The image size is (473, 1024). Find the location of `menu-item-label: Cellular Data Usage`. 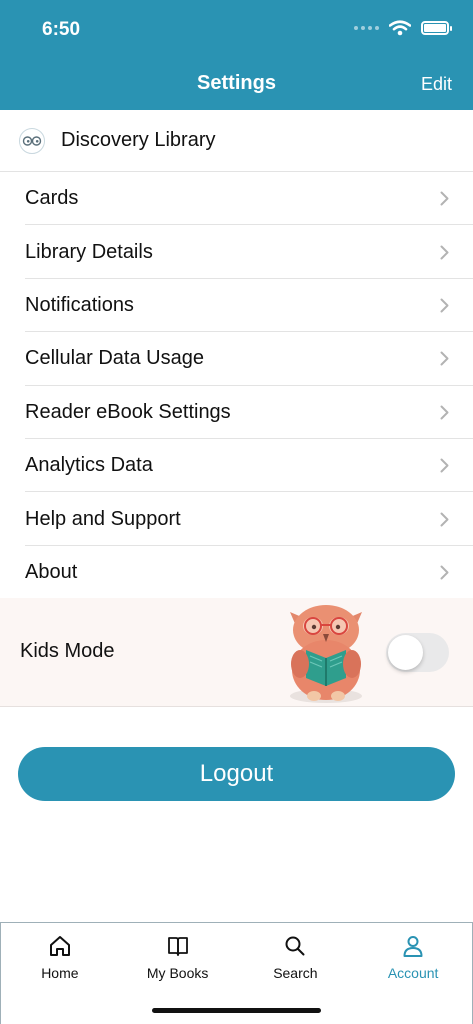

menu-item-label: Cellular Data Usage is located at coordinates (114, 358).